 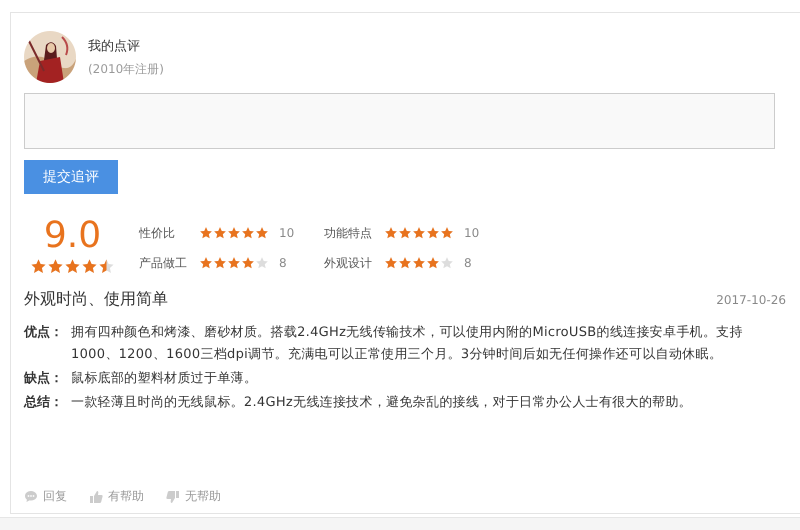 I want to click on section-label: 缺点：, so click(x=44, y=379).